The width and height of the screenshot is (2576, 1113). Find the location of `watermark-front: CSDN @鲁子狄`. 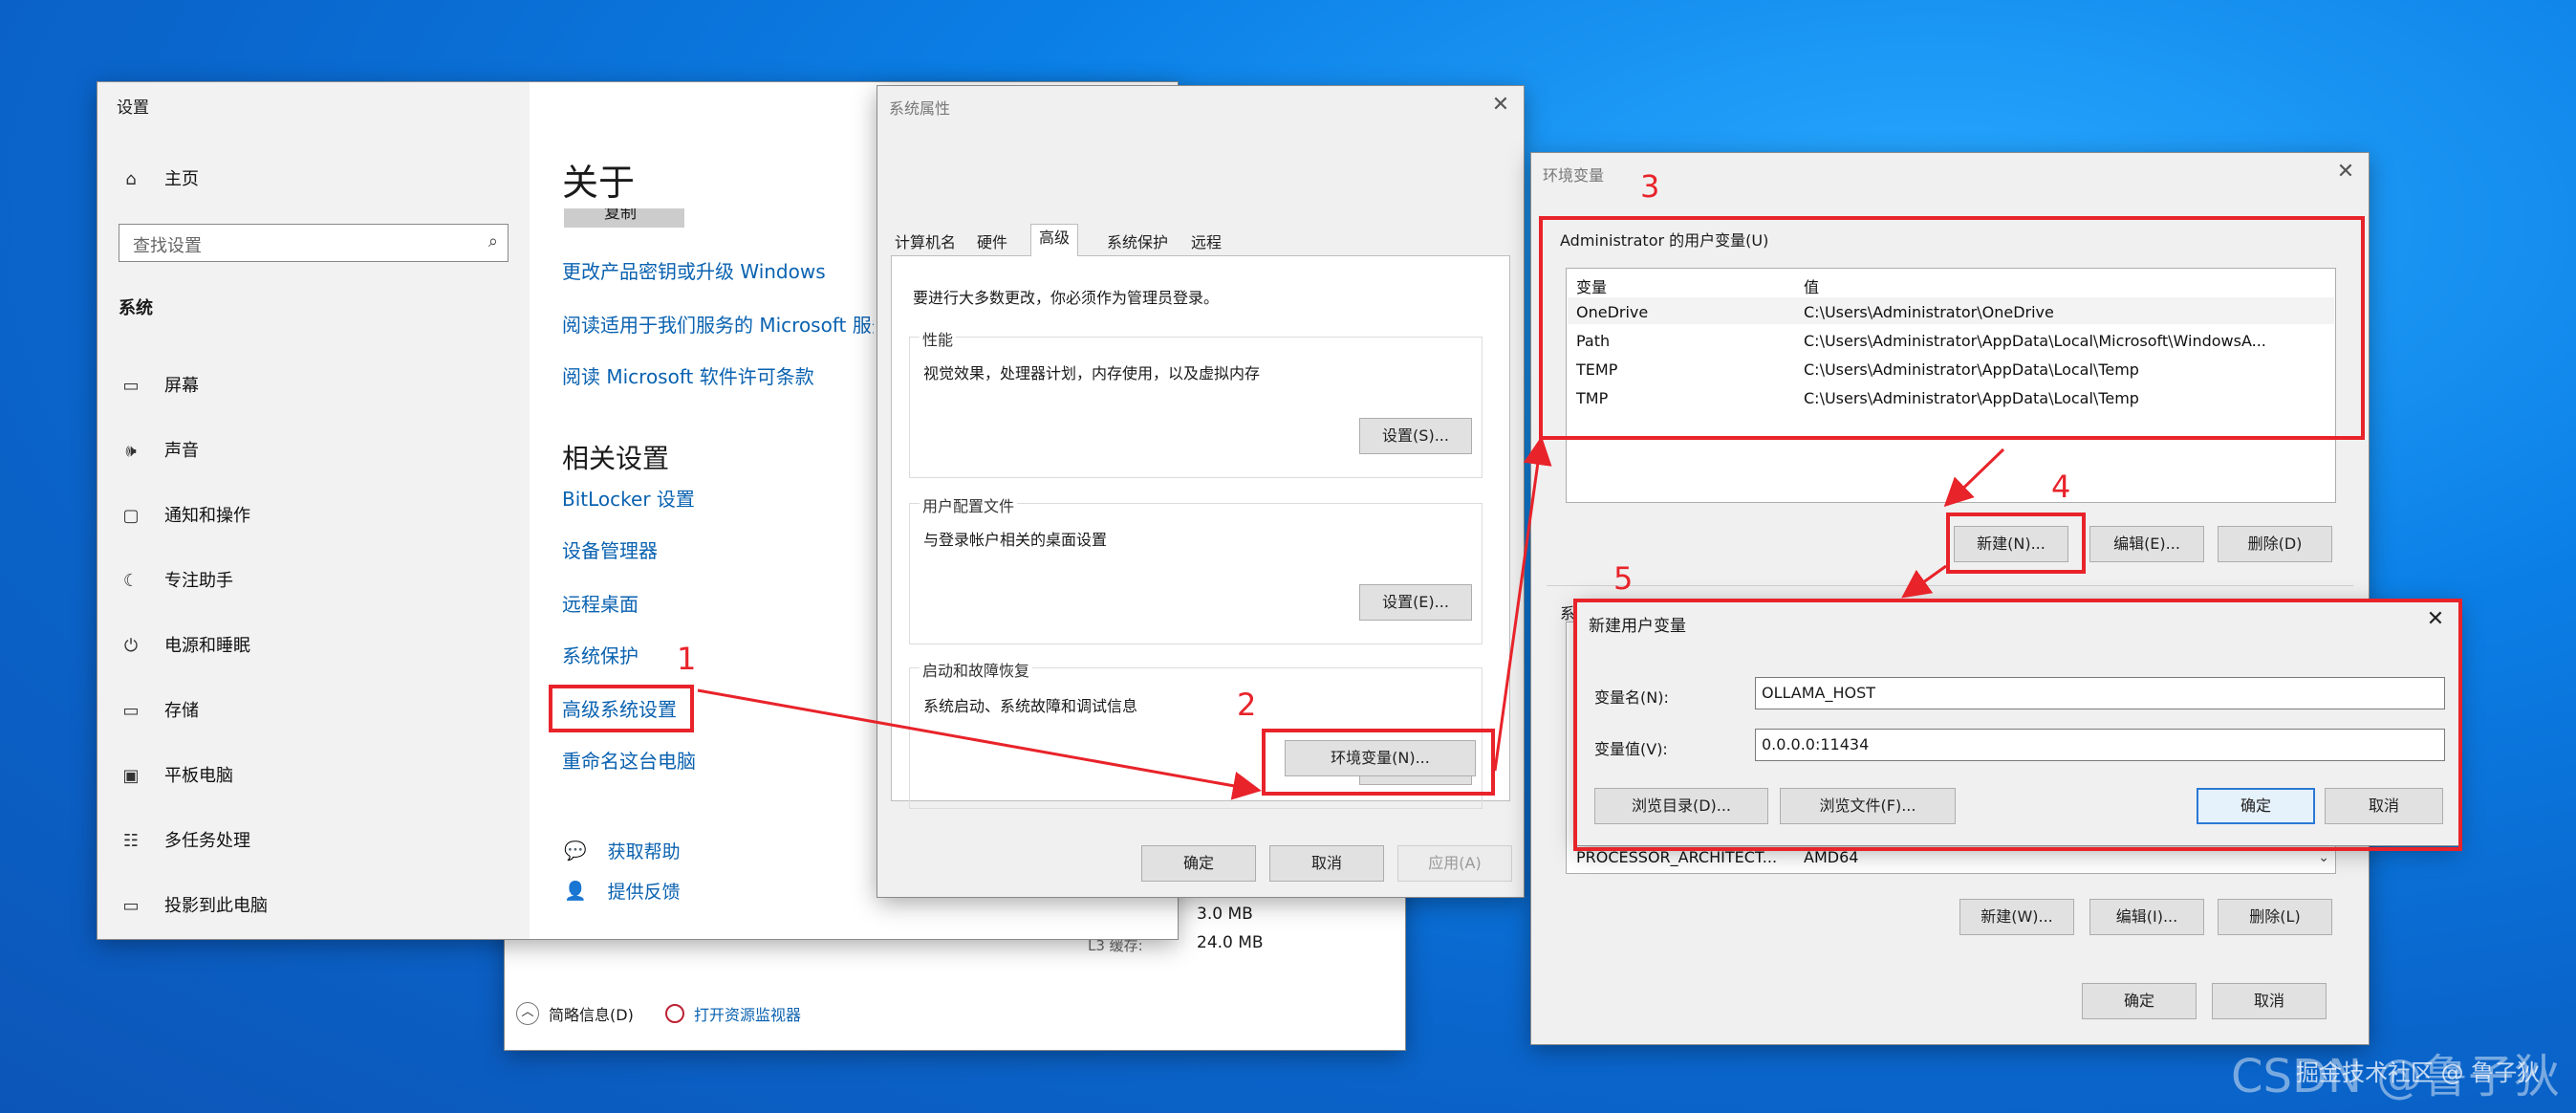

watermark-front: CSDN @鲁子狄 is located at coordinates (2396, 1077).